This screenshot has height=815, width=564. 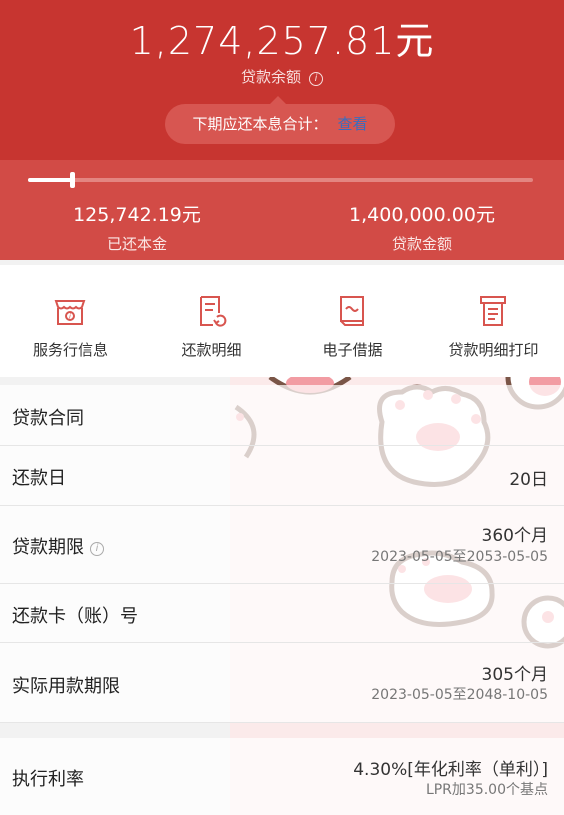 What do you see at coordinates (282, 415) in the screenshot?
I see `loan-contract-row: 贷款合同` at bounding box center [282, 415].